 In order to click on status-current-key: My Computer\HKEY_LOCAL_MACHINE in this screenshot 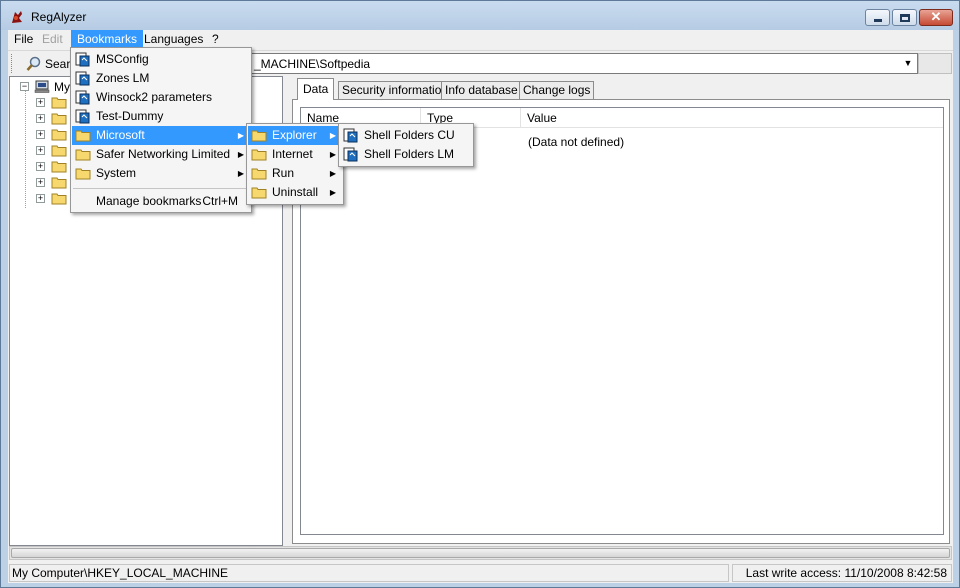, I will do `click(369, 573)`.